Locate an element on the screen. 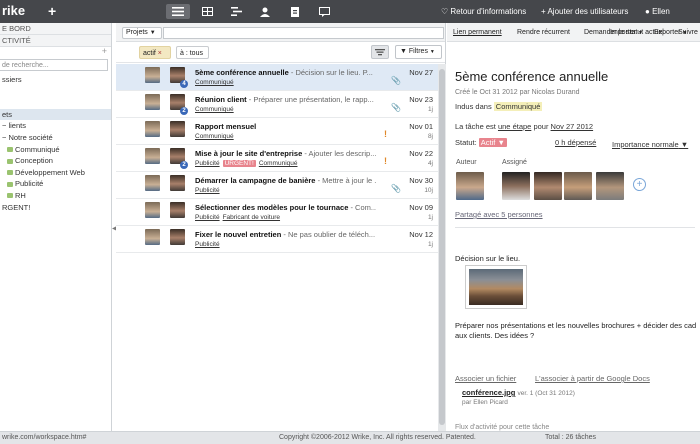 This screenshot has width=700, height=444. task-title: 5ème conférence annuelle is located at coordinates (531, 76).